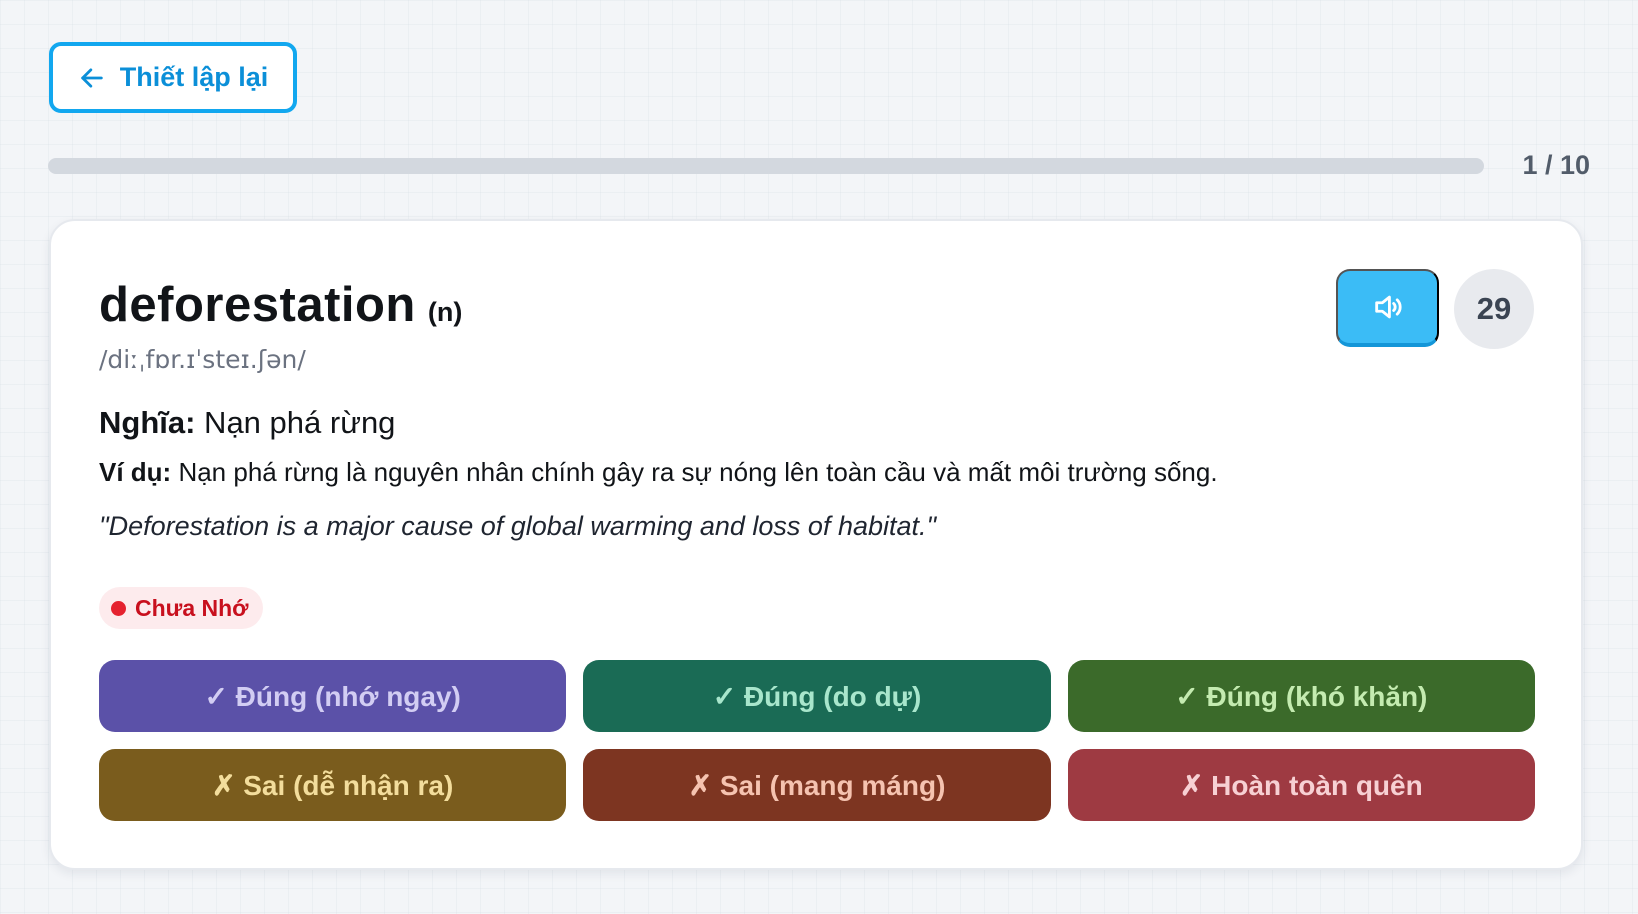  Describe the element at coordinates (817, 696) in the screenshot. I see `answer-correct-hesitant-button: ✓ Đúng (do dự)` at that location.